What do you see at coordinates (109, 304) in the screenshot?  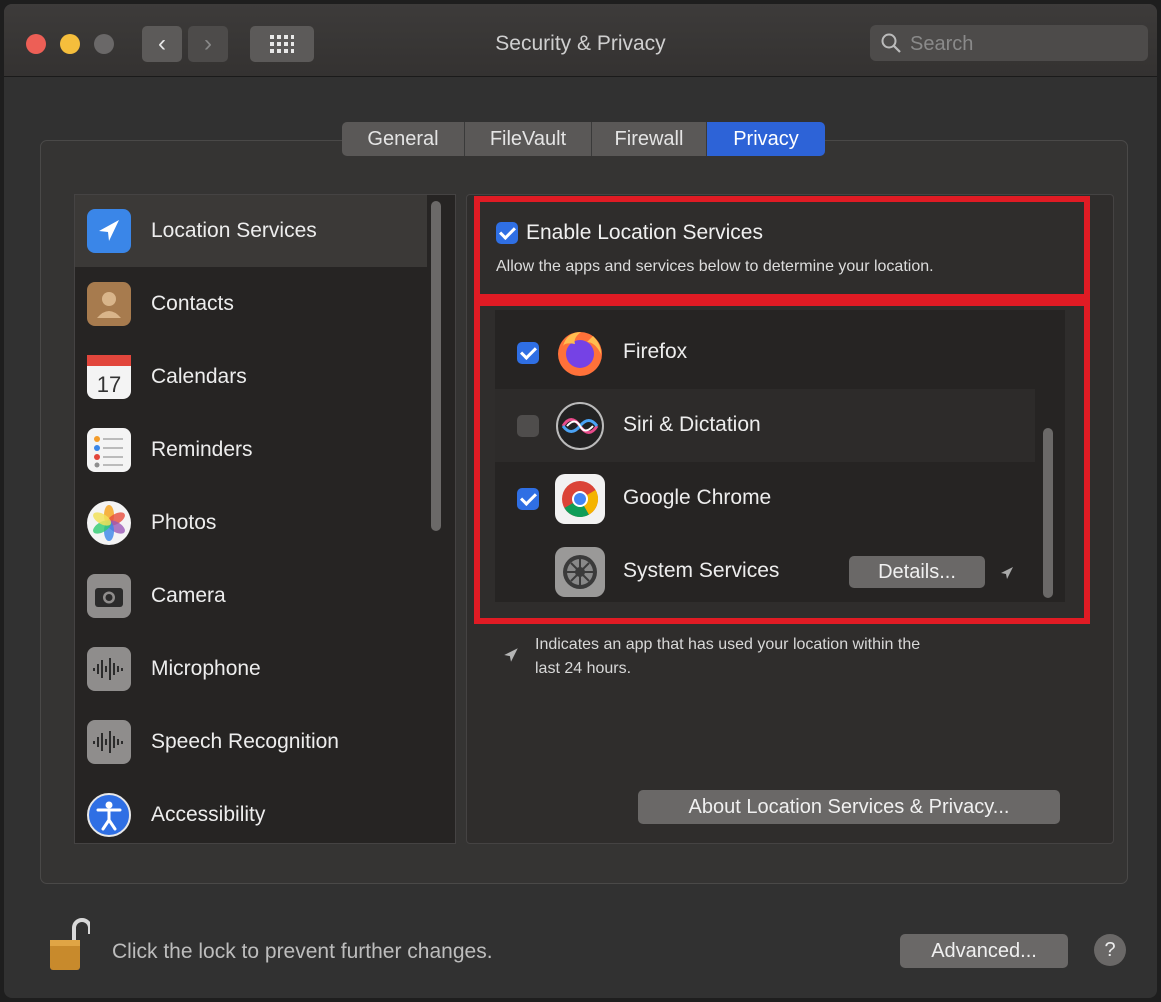 I see `contacts-icon` at bounding box center [109, 304].